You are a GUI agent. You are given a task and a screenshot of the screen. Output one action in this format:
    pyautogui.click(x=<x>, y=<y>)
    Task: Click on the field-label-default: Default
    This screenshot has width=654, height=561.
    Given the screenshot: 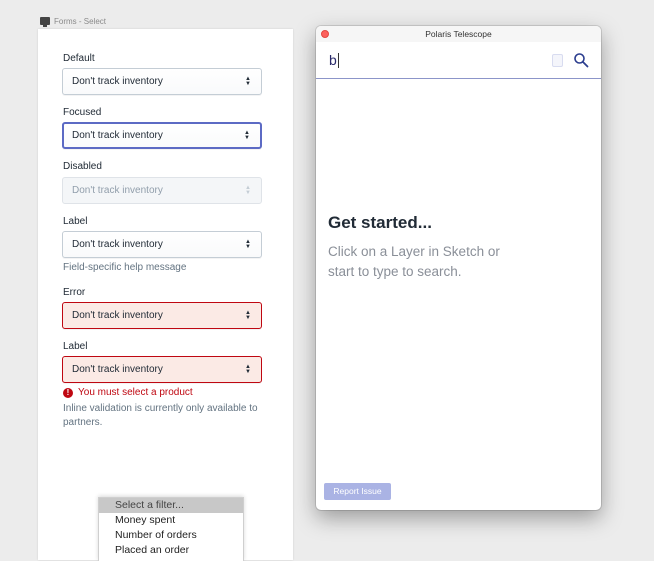 What is the action you would take?
    pyautogui.click(x=79, y=58)
    